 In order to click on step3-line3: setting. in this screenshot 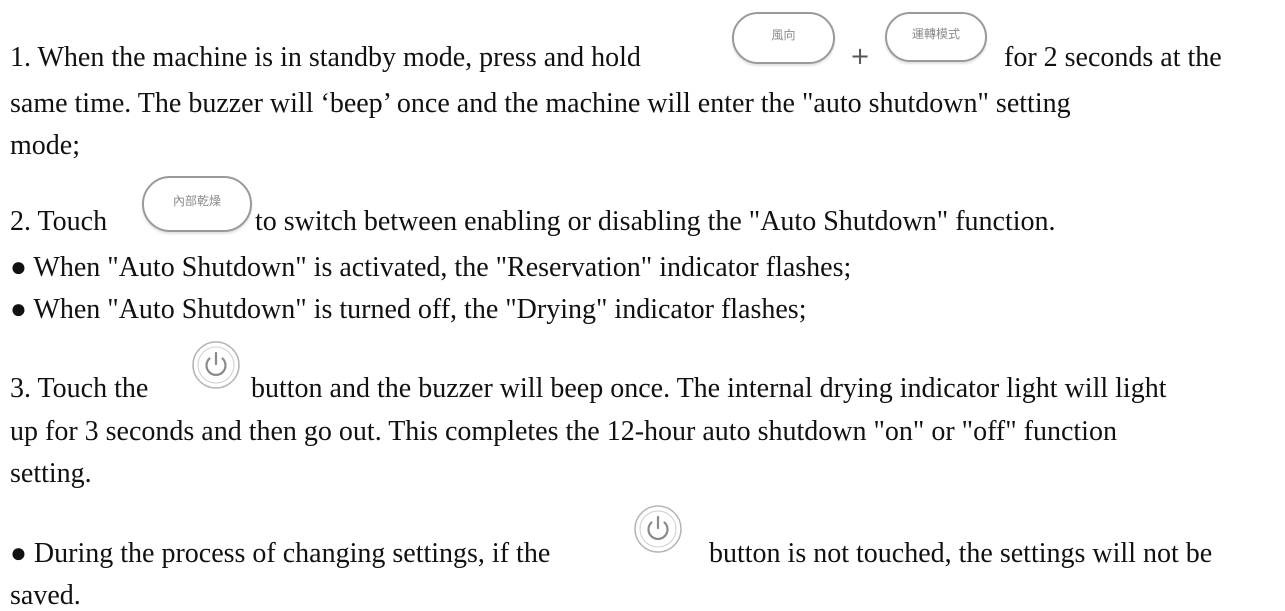, I will do `click(51, 473)`.